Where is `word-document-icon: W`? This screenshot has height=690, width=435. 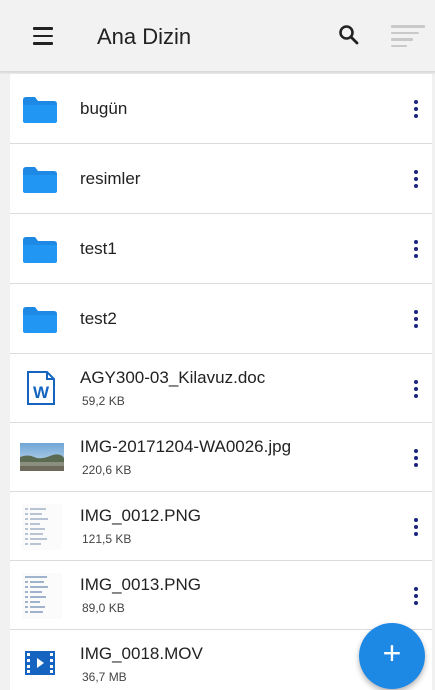
word-document-icon: W is located at coordinates (41, 388).